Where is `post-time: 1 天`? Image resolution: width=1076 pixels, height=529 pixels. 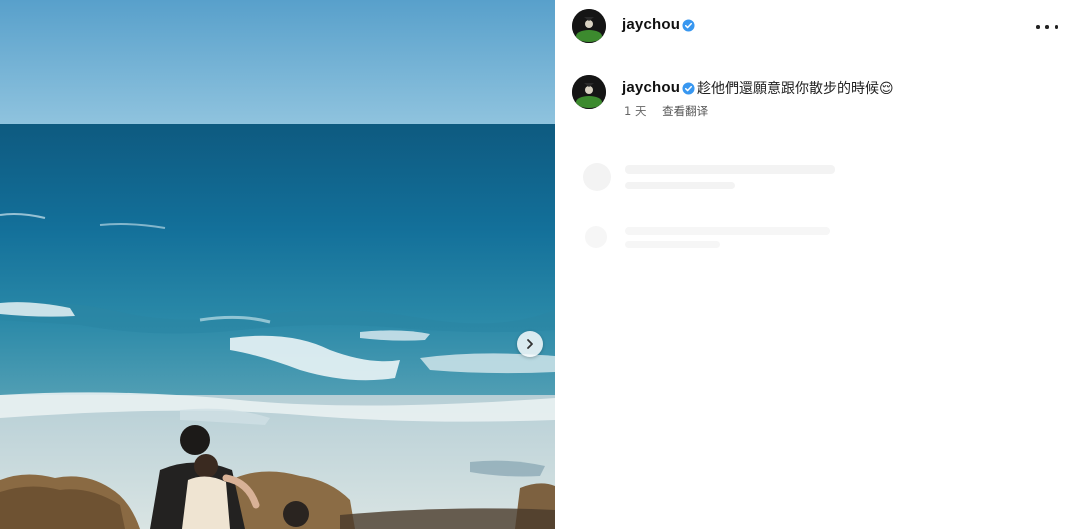
post-time: 1 天 is located at coordinates (635, 111).